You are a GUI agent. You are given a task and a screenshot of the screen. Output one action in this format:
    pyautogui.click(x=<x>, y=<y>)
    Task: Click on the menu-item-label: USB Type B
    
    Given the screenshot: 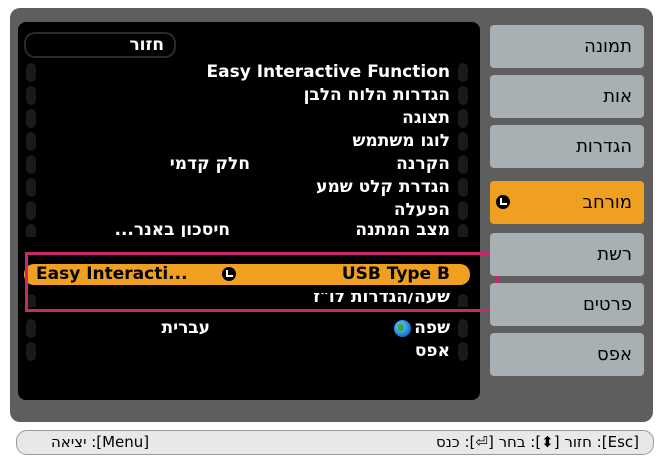 What is the action you would take?
    pyautogui.click(x=395, y=274)
    